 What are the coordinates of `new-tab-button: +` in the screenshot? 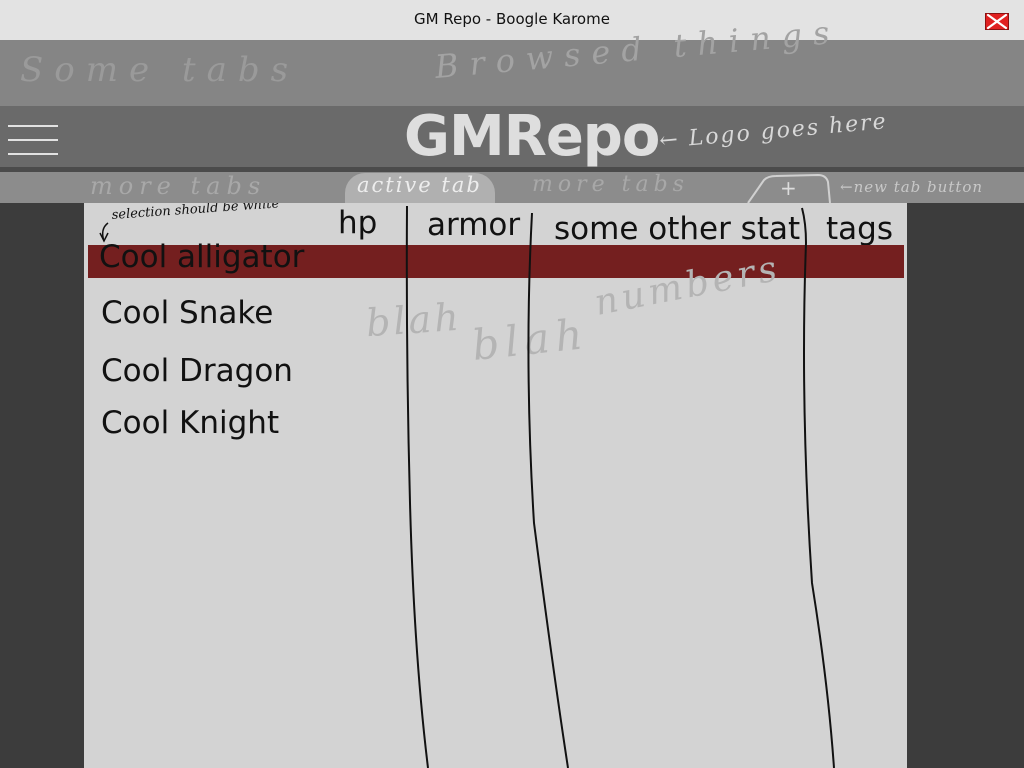 It's located at (788, 188).